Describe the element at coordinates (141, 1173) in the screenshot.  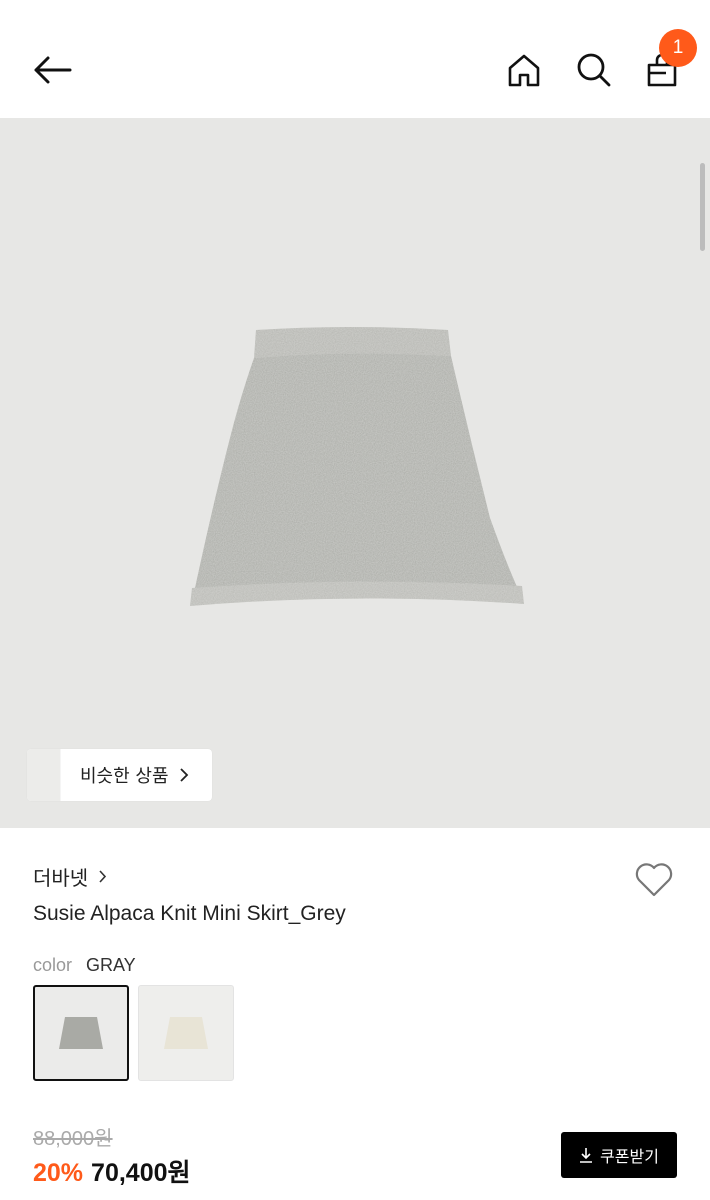
I see `sale-price: 70,400원` at that location.